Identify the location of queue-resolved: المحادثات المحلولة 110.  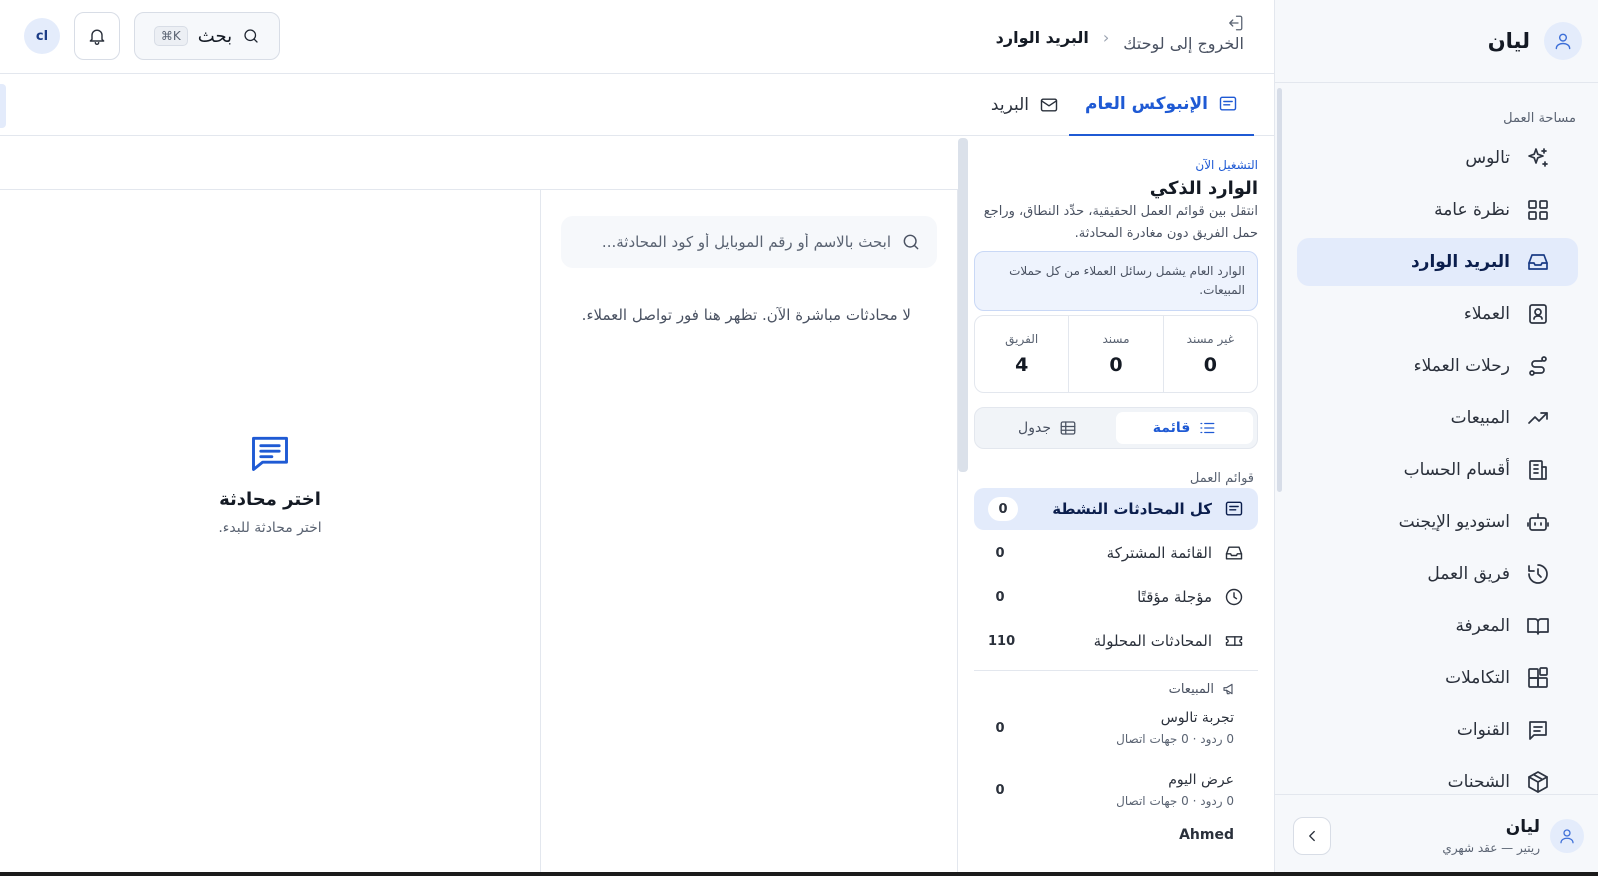
(1116, 641).